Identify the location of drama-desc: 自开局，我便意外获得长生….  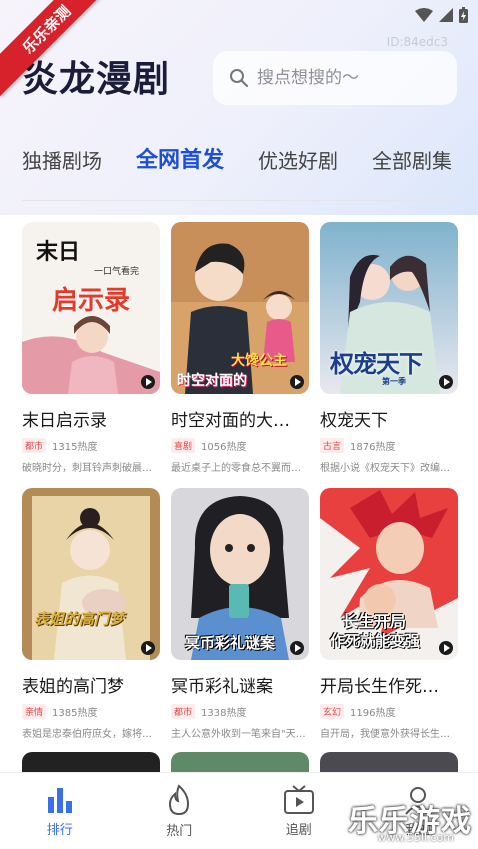
(385, 734).